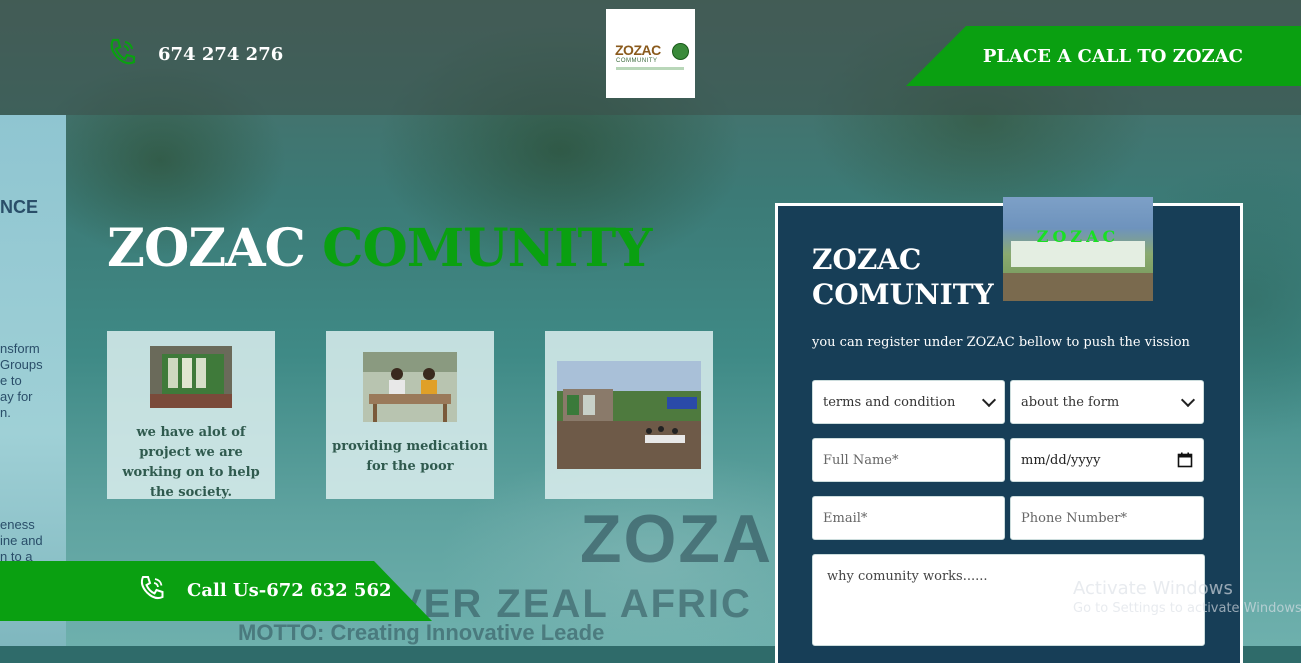 Image resolution: width=1301 pixels, height=663 pixels. I want to click on full-name-input: Full Name*, so click(908, 460).